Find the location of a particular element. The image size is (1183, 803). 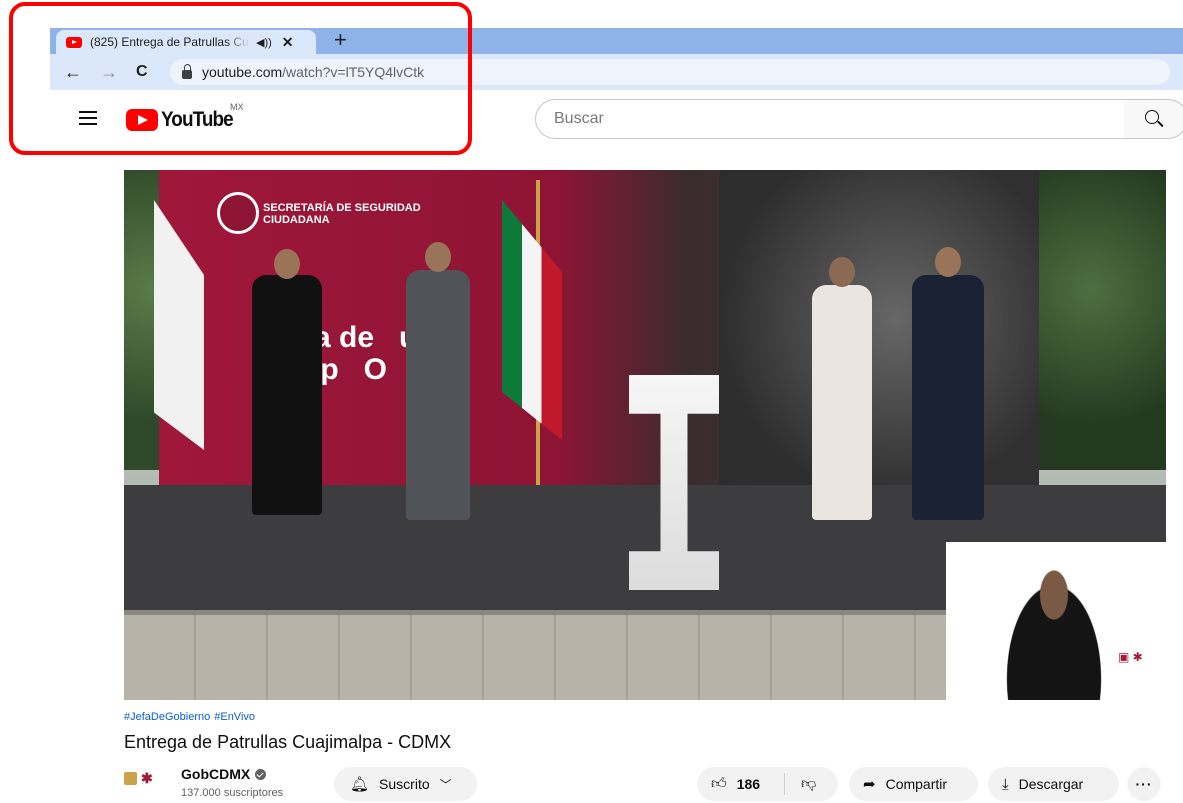

subscribed-label: Suscrito is located at coordinates (404, 784).